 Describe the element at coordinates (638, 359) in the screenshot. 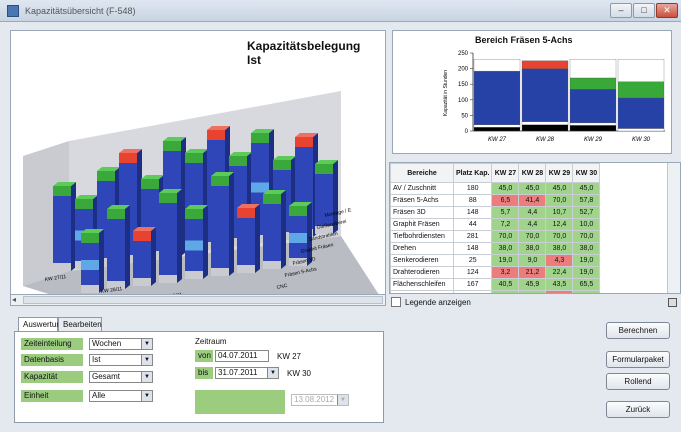

I see `formularpaket-button: Formularpaket` at that location.